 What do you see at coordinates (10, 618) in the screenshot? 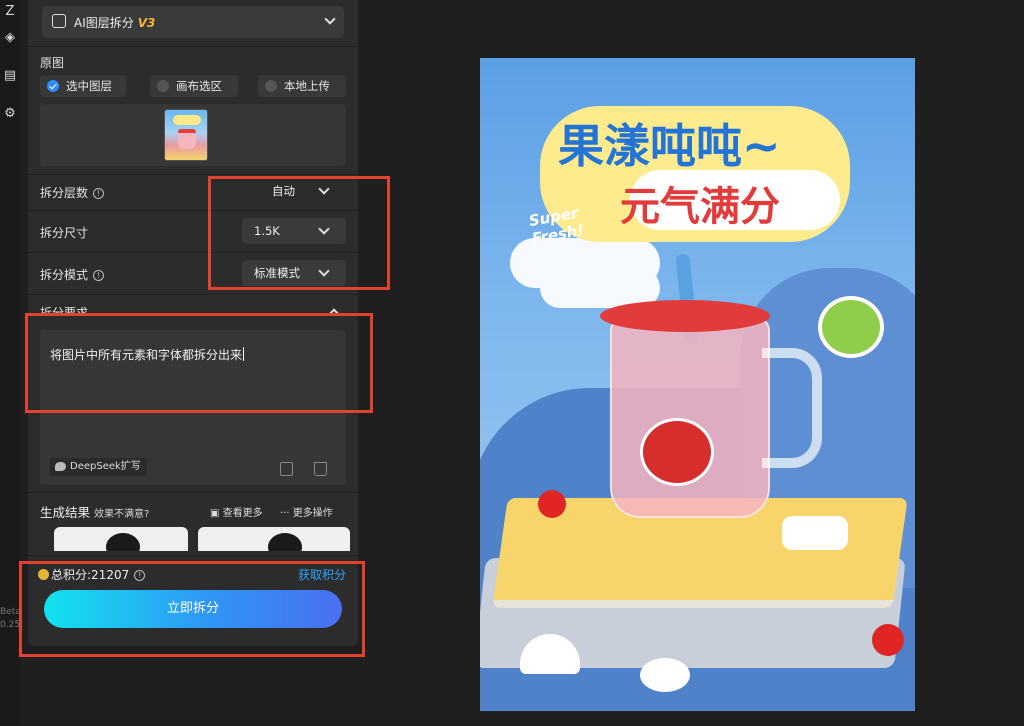
I see `version-label: Beta 0.25` at bounding box center [10, 618].